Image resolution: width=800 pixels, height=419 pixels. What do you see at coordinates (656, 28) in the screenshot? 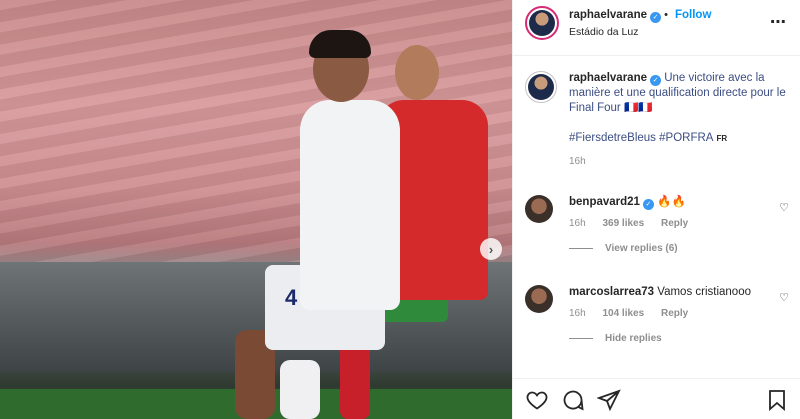
I see `post-header: raphaelvarane ✓ • Follow Estádio da Luz ⋯` at bounding box center [656, 28].